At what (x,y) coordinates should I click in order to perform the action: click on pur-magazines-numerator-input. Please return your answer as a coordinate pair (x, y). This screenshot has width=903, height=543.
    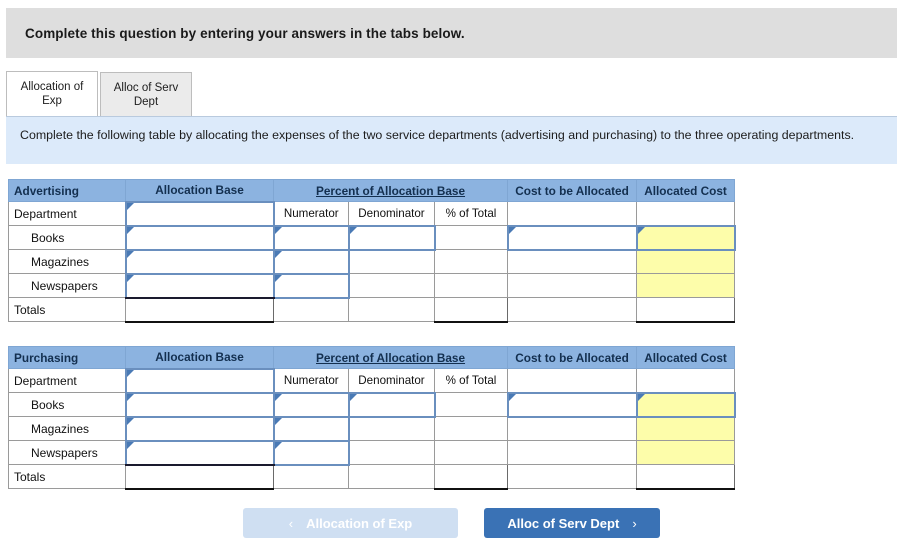
    Looking at the image, I should click on (311, 428).